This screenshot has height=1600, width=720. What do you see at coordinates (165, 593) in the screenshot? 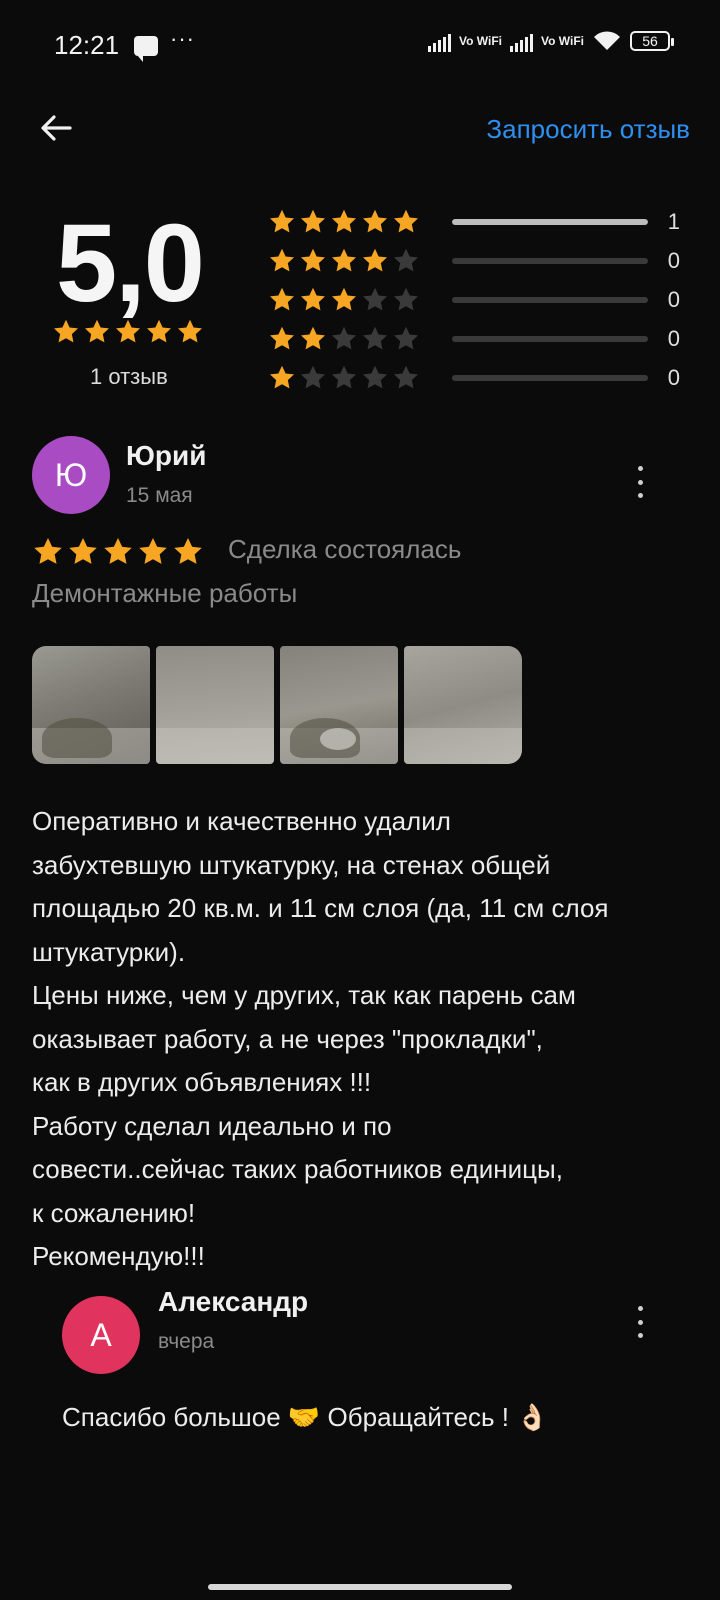
I see `service-name: Демонтажные работы` at bounding box center [165, 593].